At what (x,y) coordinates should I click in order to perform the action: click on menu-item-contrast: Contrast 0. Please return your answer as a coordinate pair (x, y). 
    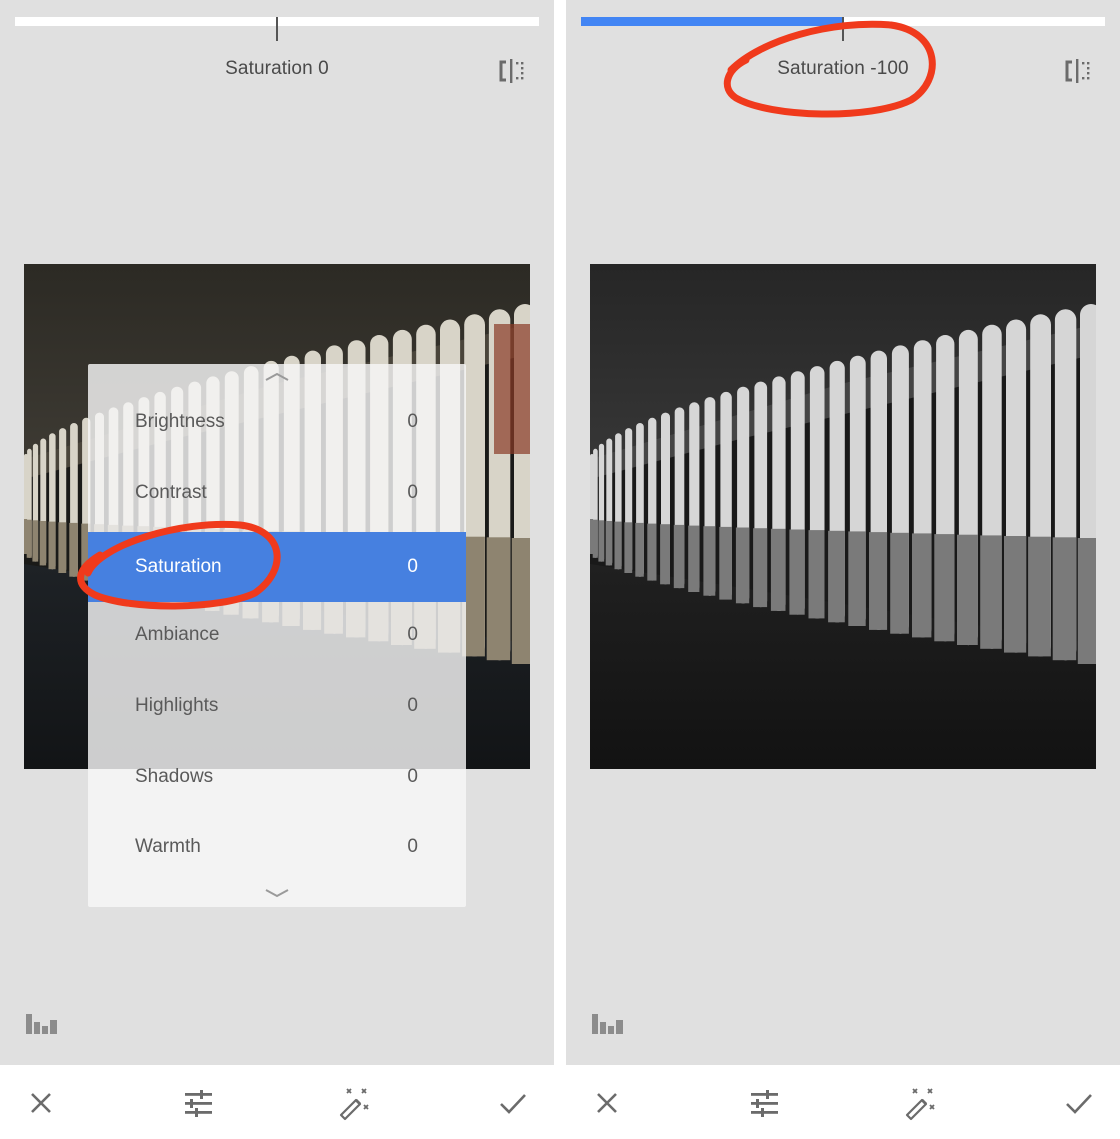
    Looking at the image, I should click on (277, 493).